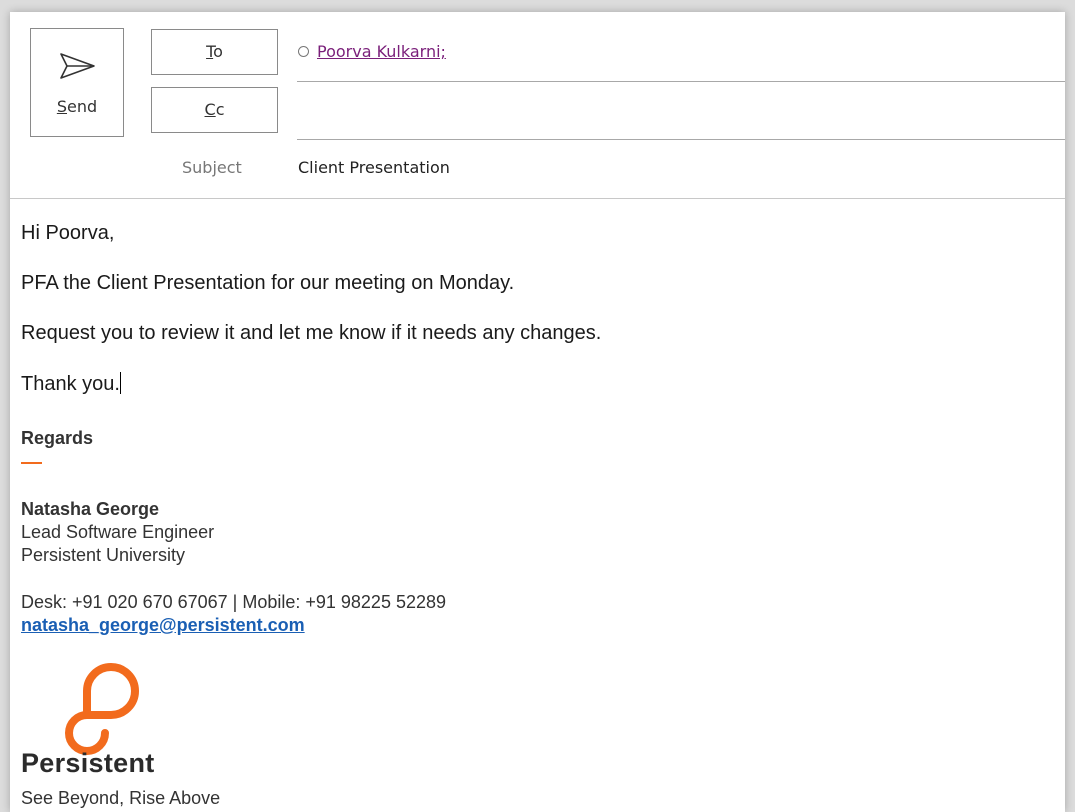  Describe the element at coordinates (214, 110) in the screenshot. I see `cc-button: Cc` at that location.